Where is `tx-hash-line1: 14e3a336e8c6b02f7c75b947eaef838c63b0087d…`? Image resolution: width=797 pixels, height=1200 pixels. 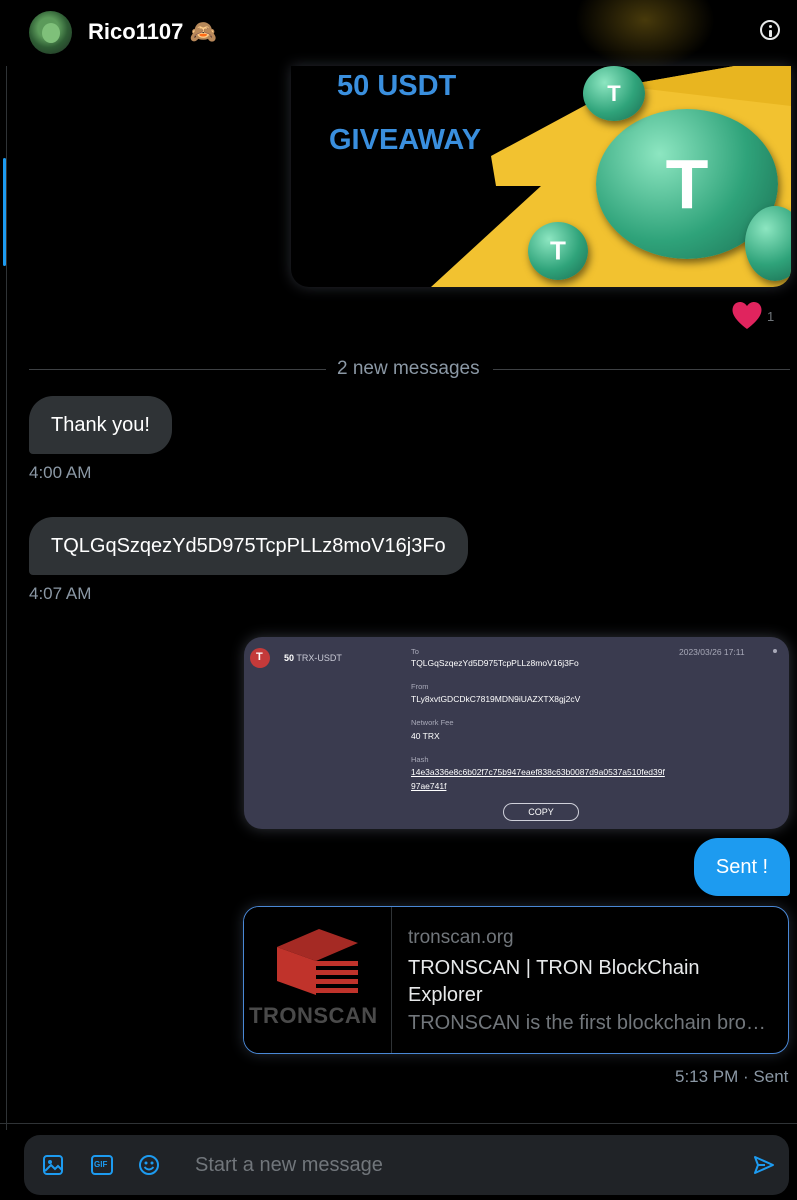
tx-hash-line1: 14e3a336e8c6b02f7c75b947eaef838c63b0087d… is located at coordinates (538, 772).